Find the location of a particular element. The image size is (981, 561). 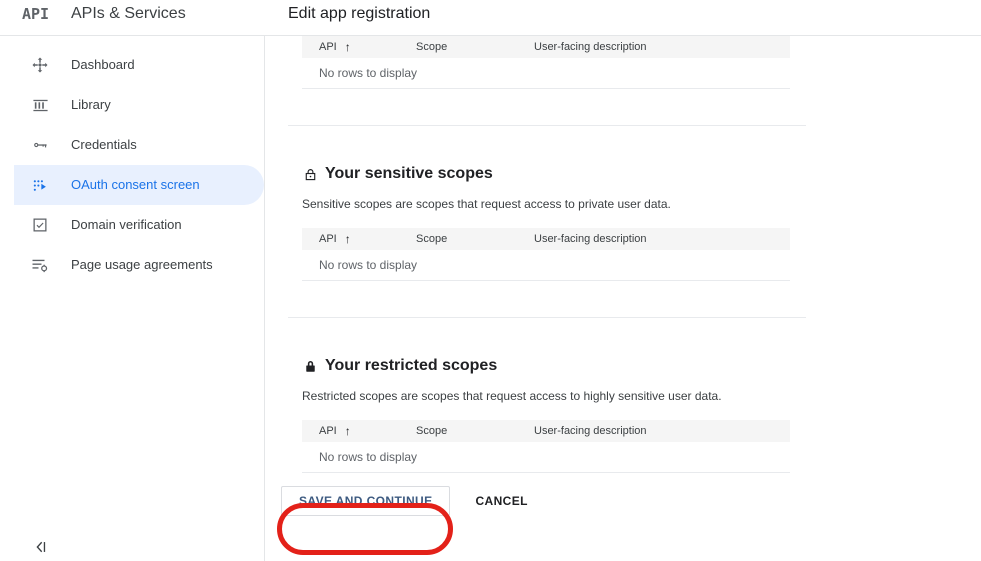

api-logo: API is located at coordinates (36, 14).